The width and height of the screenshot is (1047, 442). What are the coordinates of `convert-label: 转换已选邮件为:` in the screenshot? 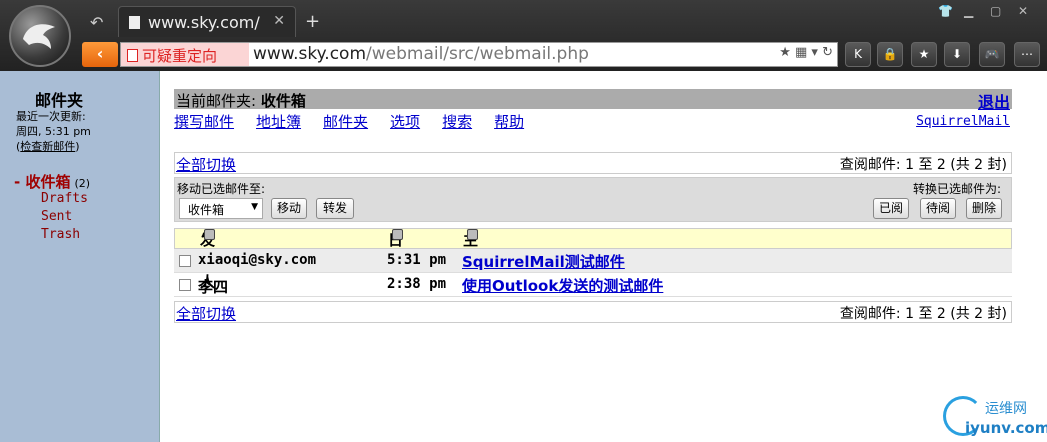 It's located at (956, 189).